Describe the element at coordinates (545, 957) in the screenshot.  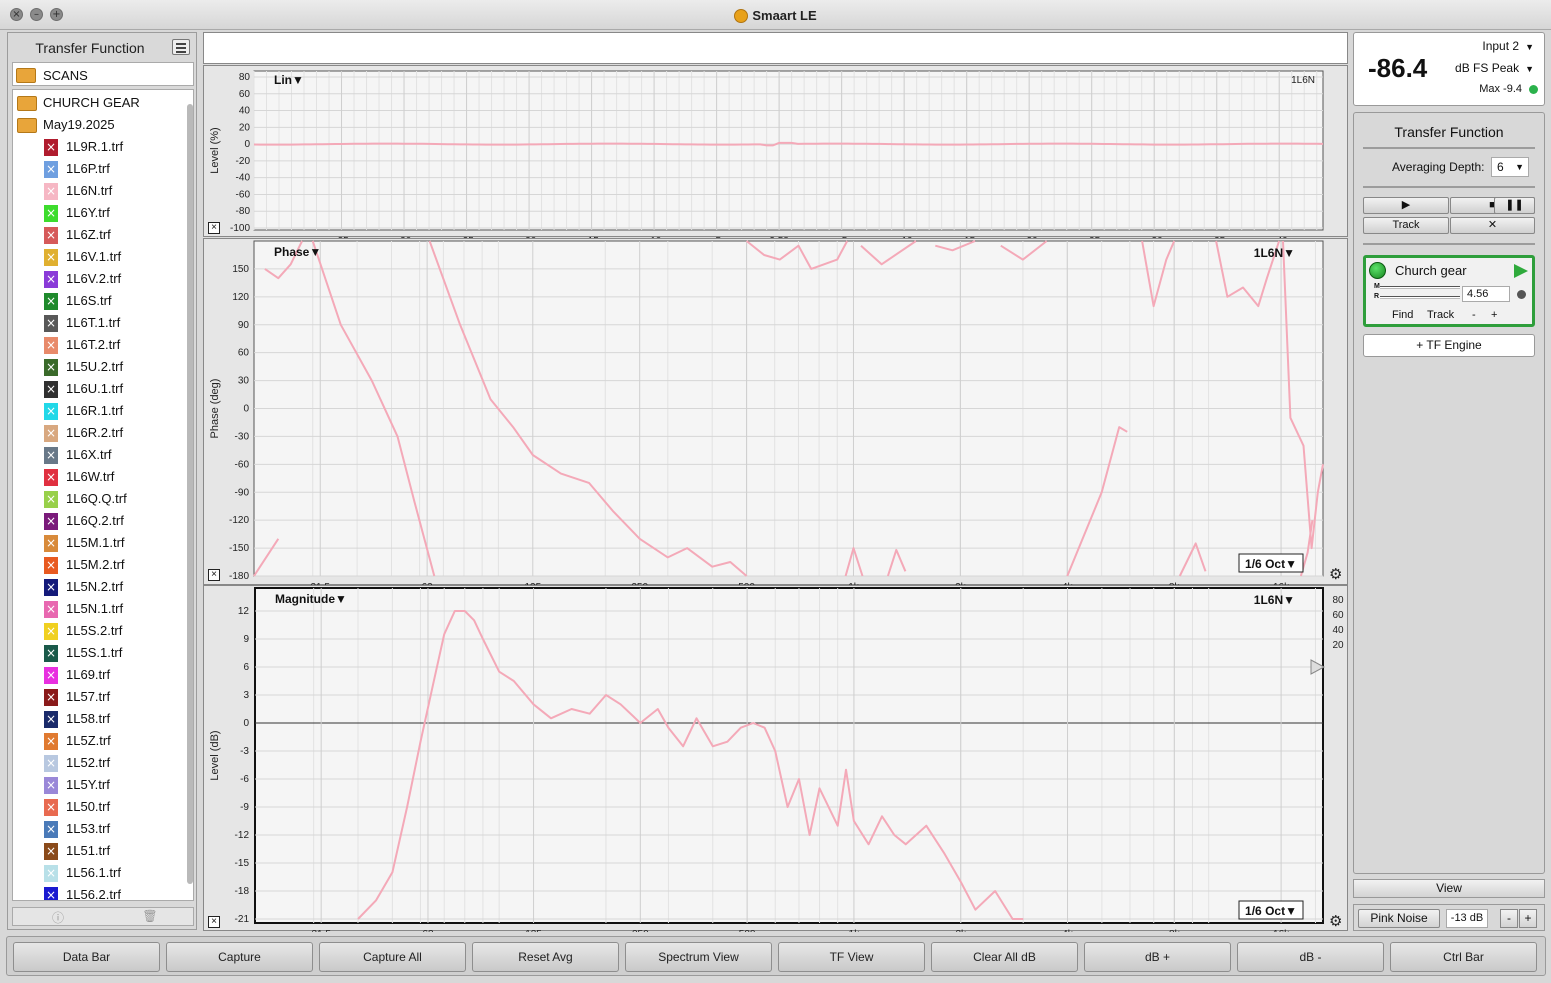
I see `reset-avg-button: Reset Avg` at that location.